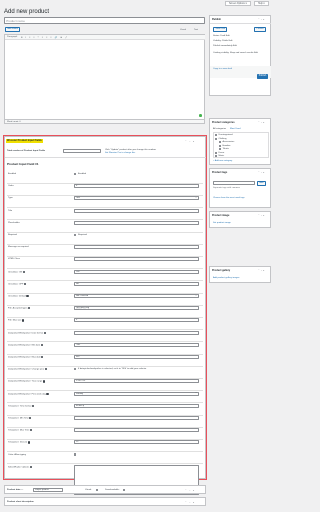 This screenshot has width=320, height=512. I want to click on field-label: Datepicker/Weekpicker: First week day, so click(28, 393).